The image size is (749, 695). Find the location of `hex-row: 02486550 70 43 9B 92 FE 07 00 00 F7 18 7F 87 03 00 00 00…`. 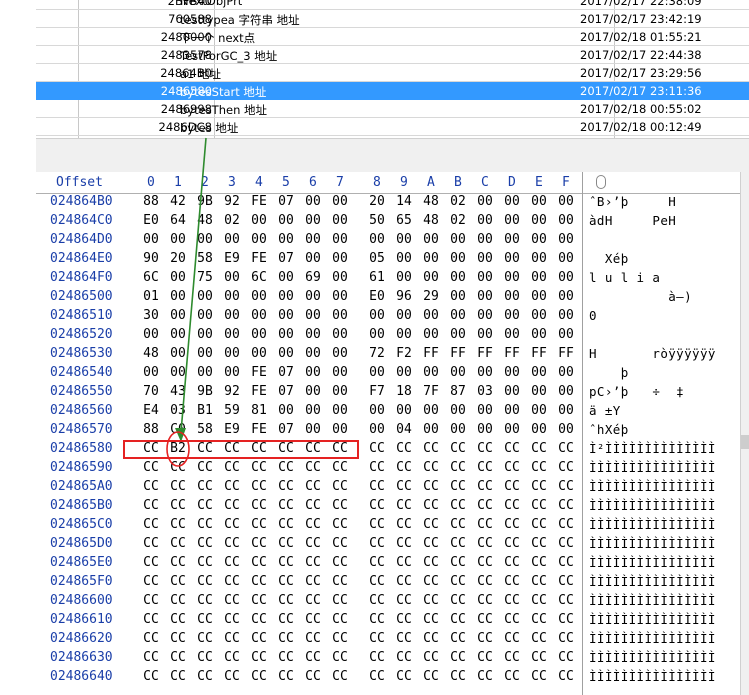

hex-row: 02486550 70 43 9B 92 FE 07 00 00 F7 18 7F 87 03 00 00 00… is located at coordinates (392, 392).